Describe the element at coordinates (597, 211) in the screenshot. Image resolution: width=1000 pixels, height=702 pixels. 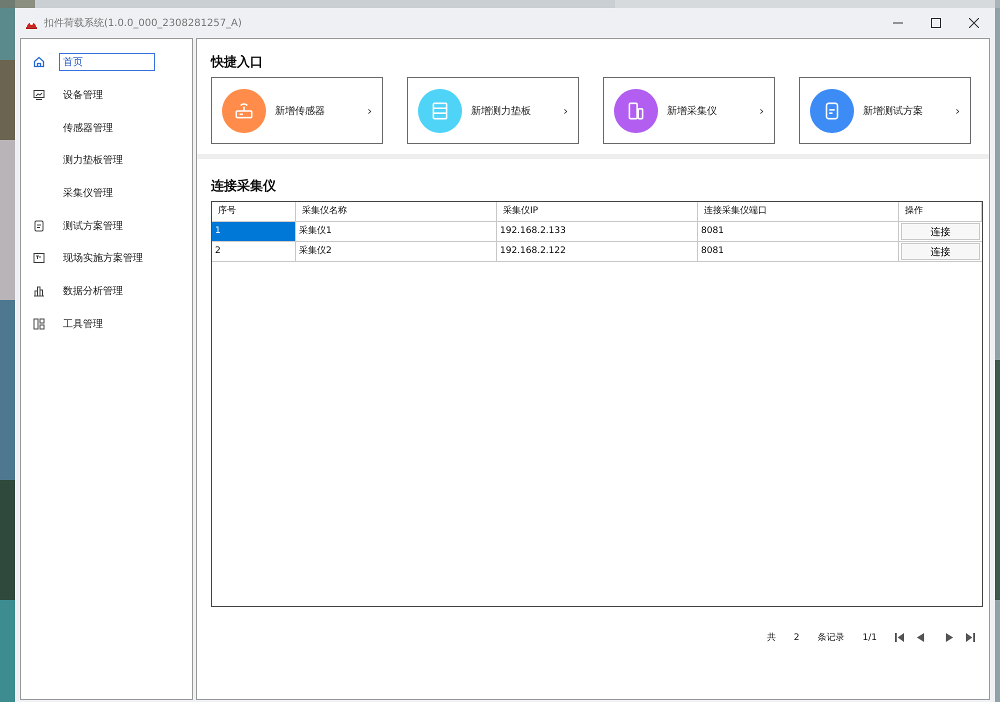
I see `column-header: 采集仪IP` at that location.